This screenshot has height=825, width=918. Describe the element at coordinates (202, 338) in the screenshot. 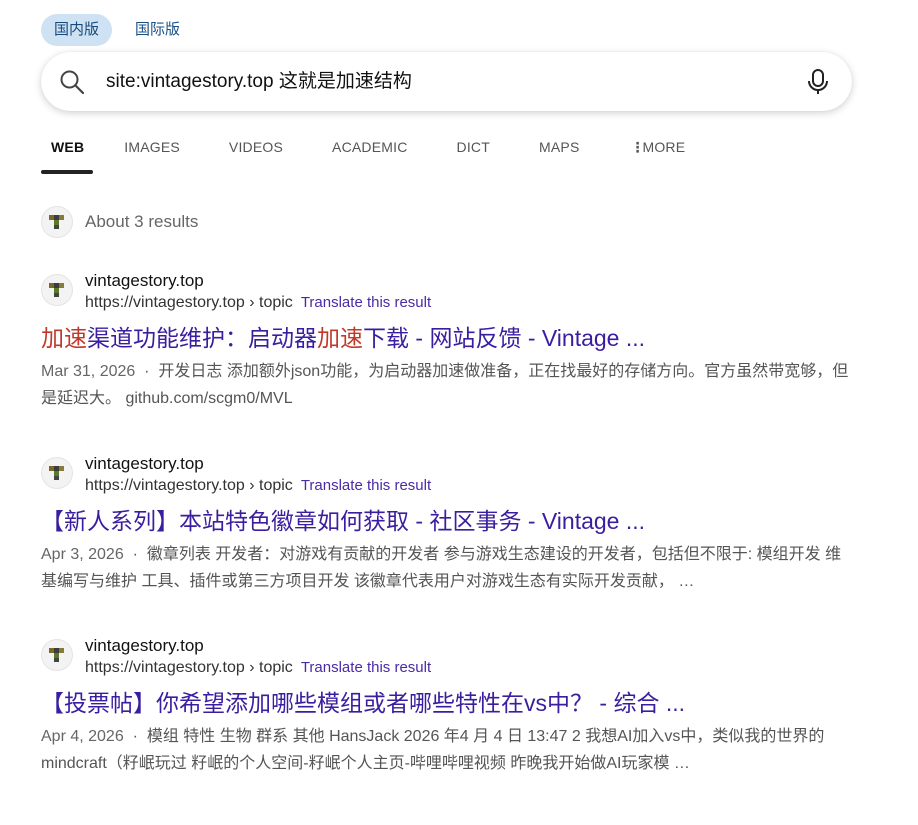

I see `title-text: 渠道功能维护：启动器` at that location.